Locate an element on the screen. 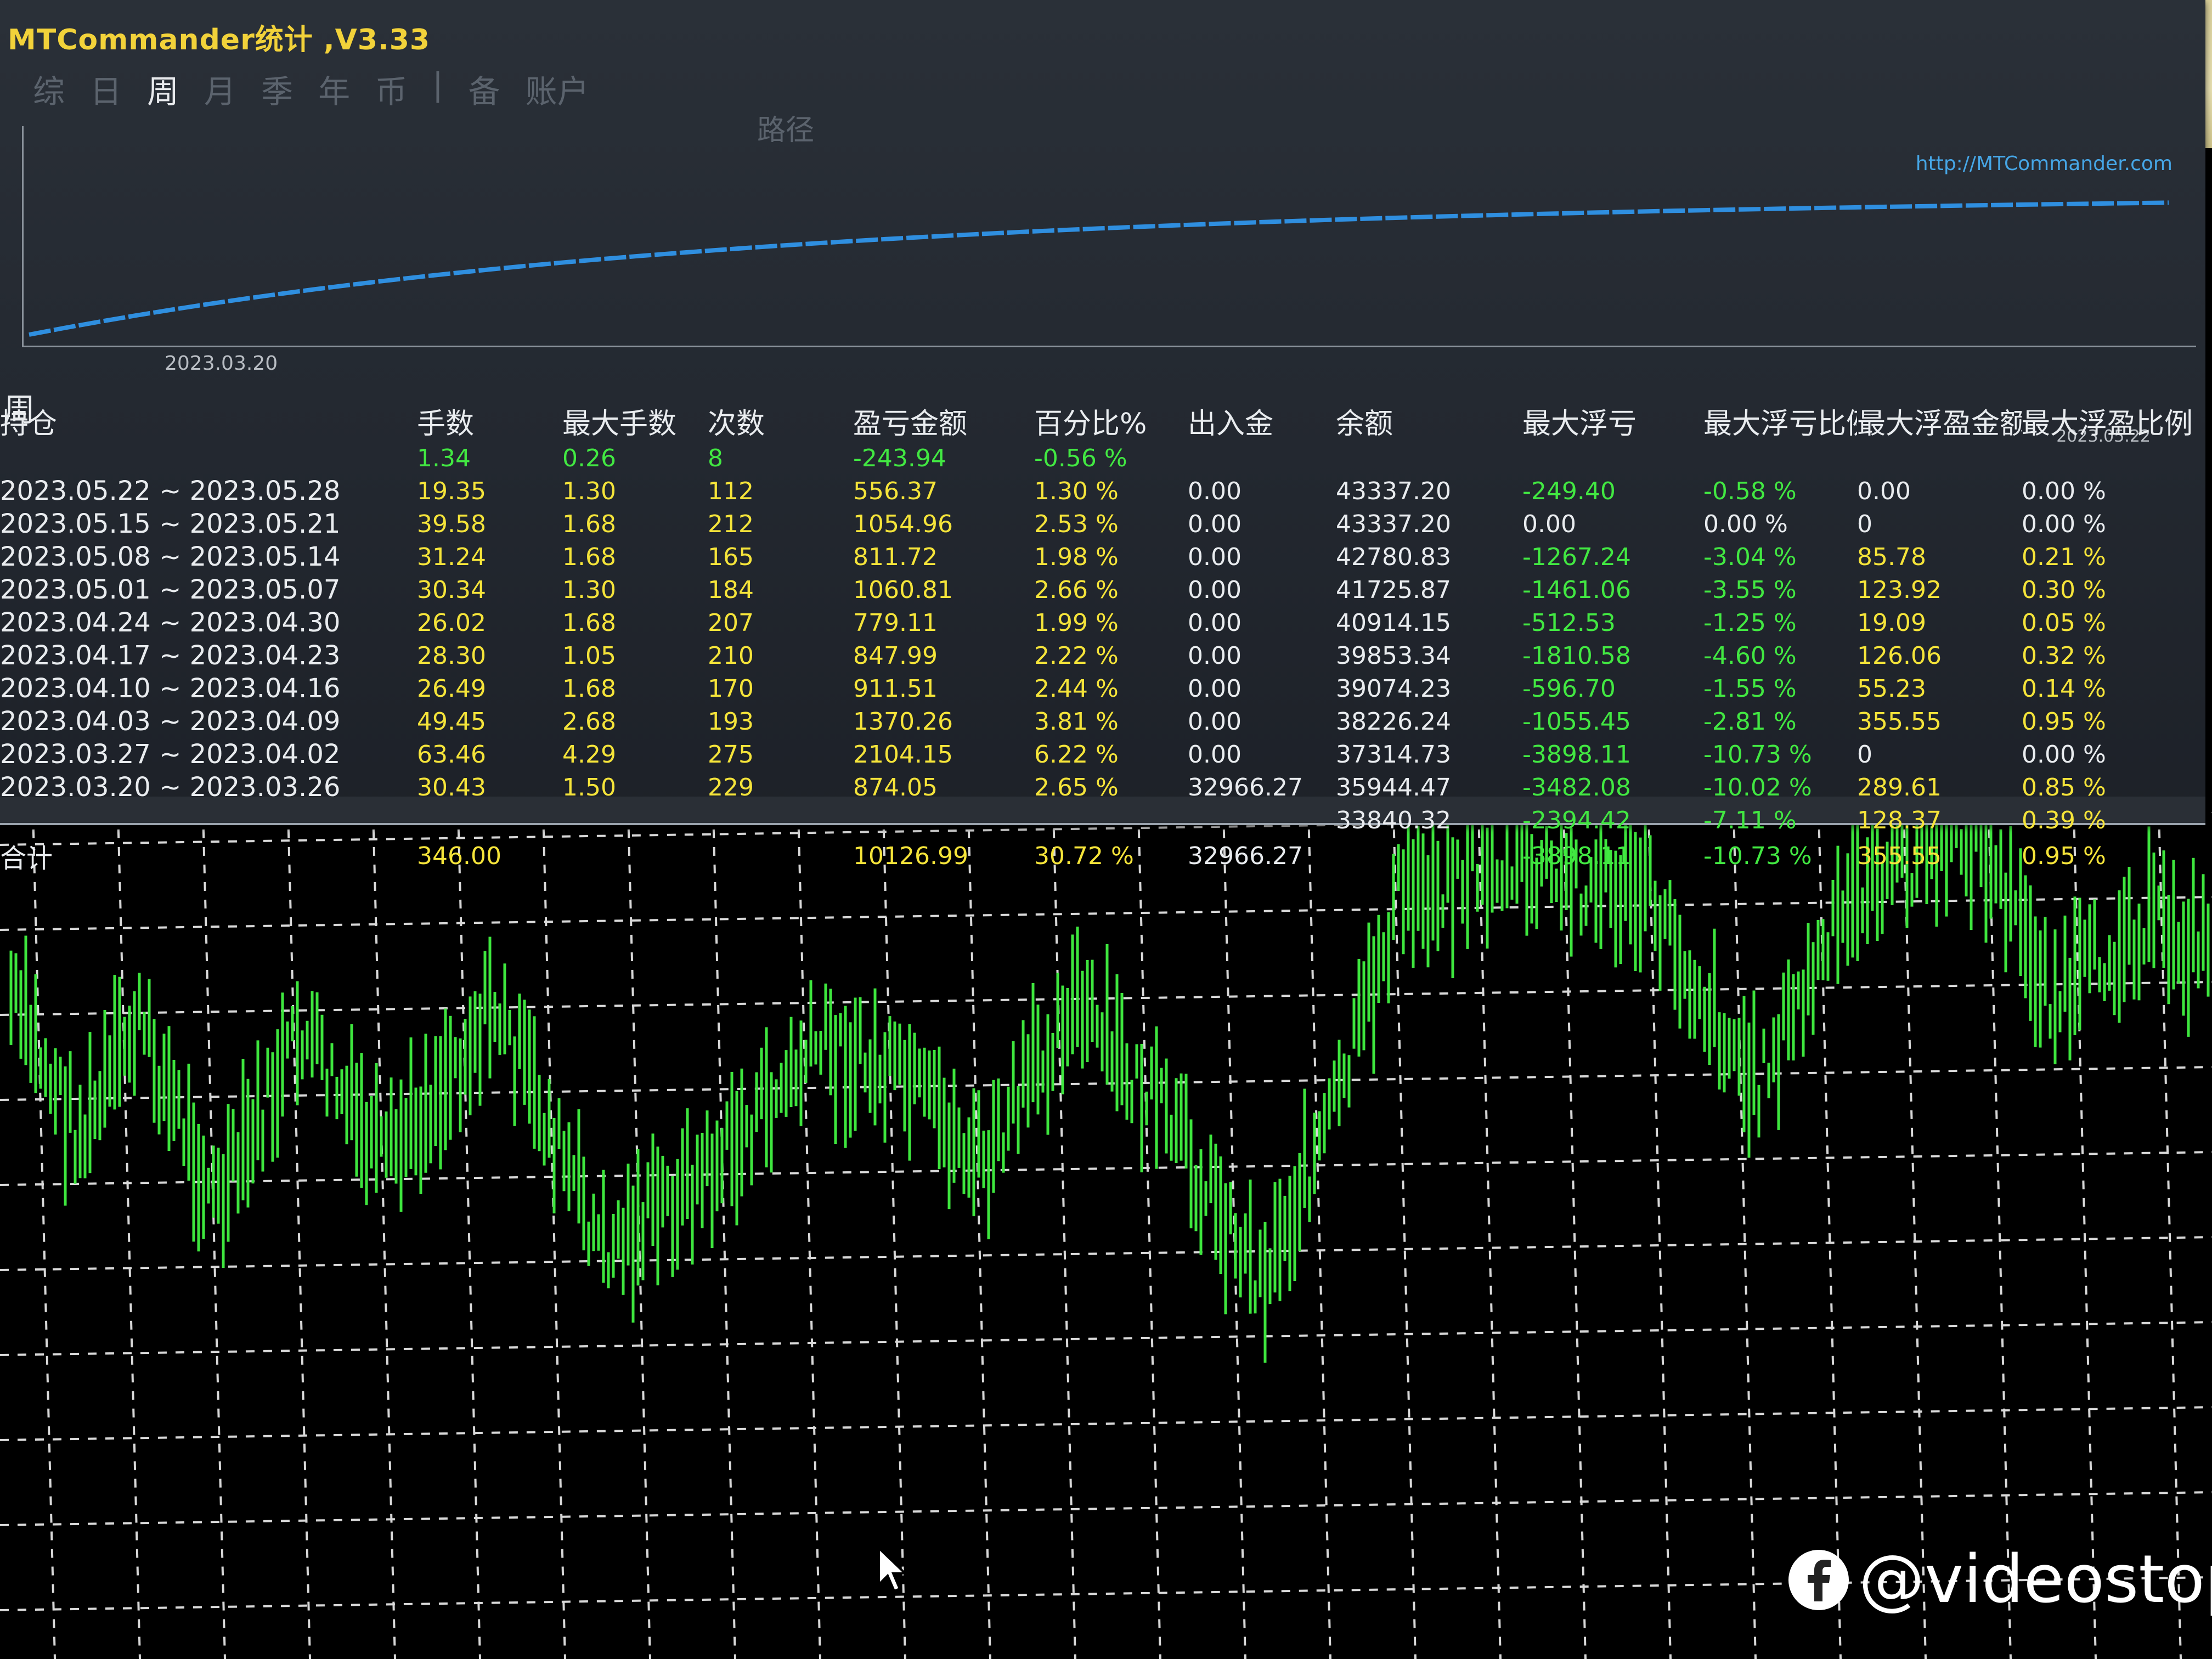  table-cell: 355.55 is located at coordinates (1899, 856).